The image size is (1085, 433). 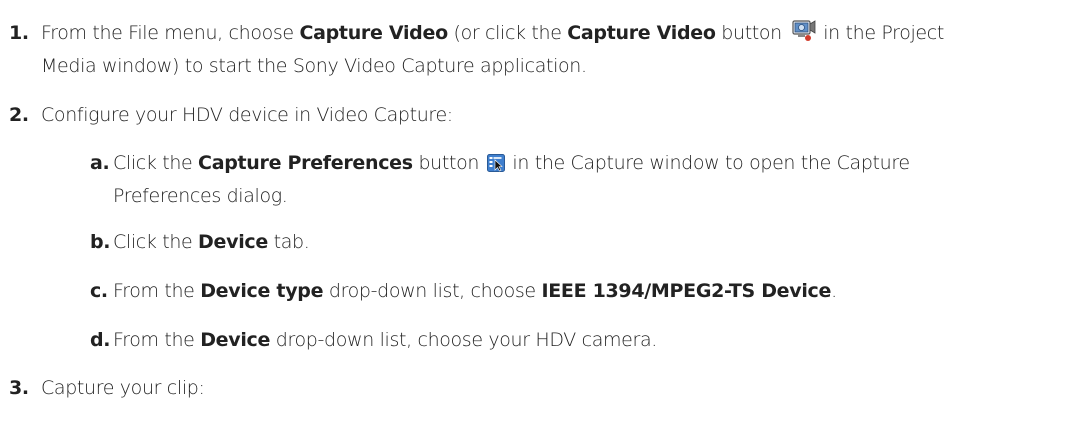 I want to click on dropdown-name-device-type: Device type, so click(x=262, y=291).